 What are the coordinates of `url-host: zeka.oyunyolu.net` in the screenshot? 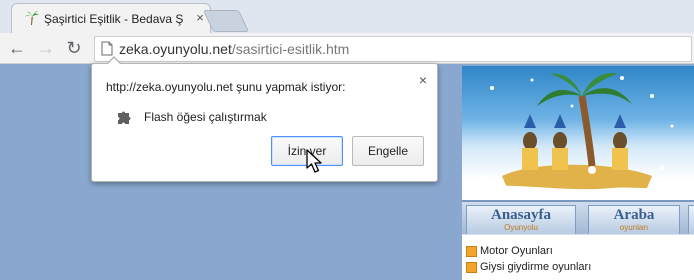 It's located at (175, 49).